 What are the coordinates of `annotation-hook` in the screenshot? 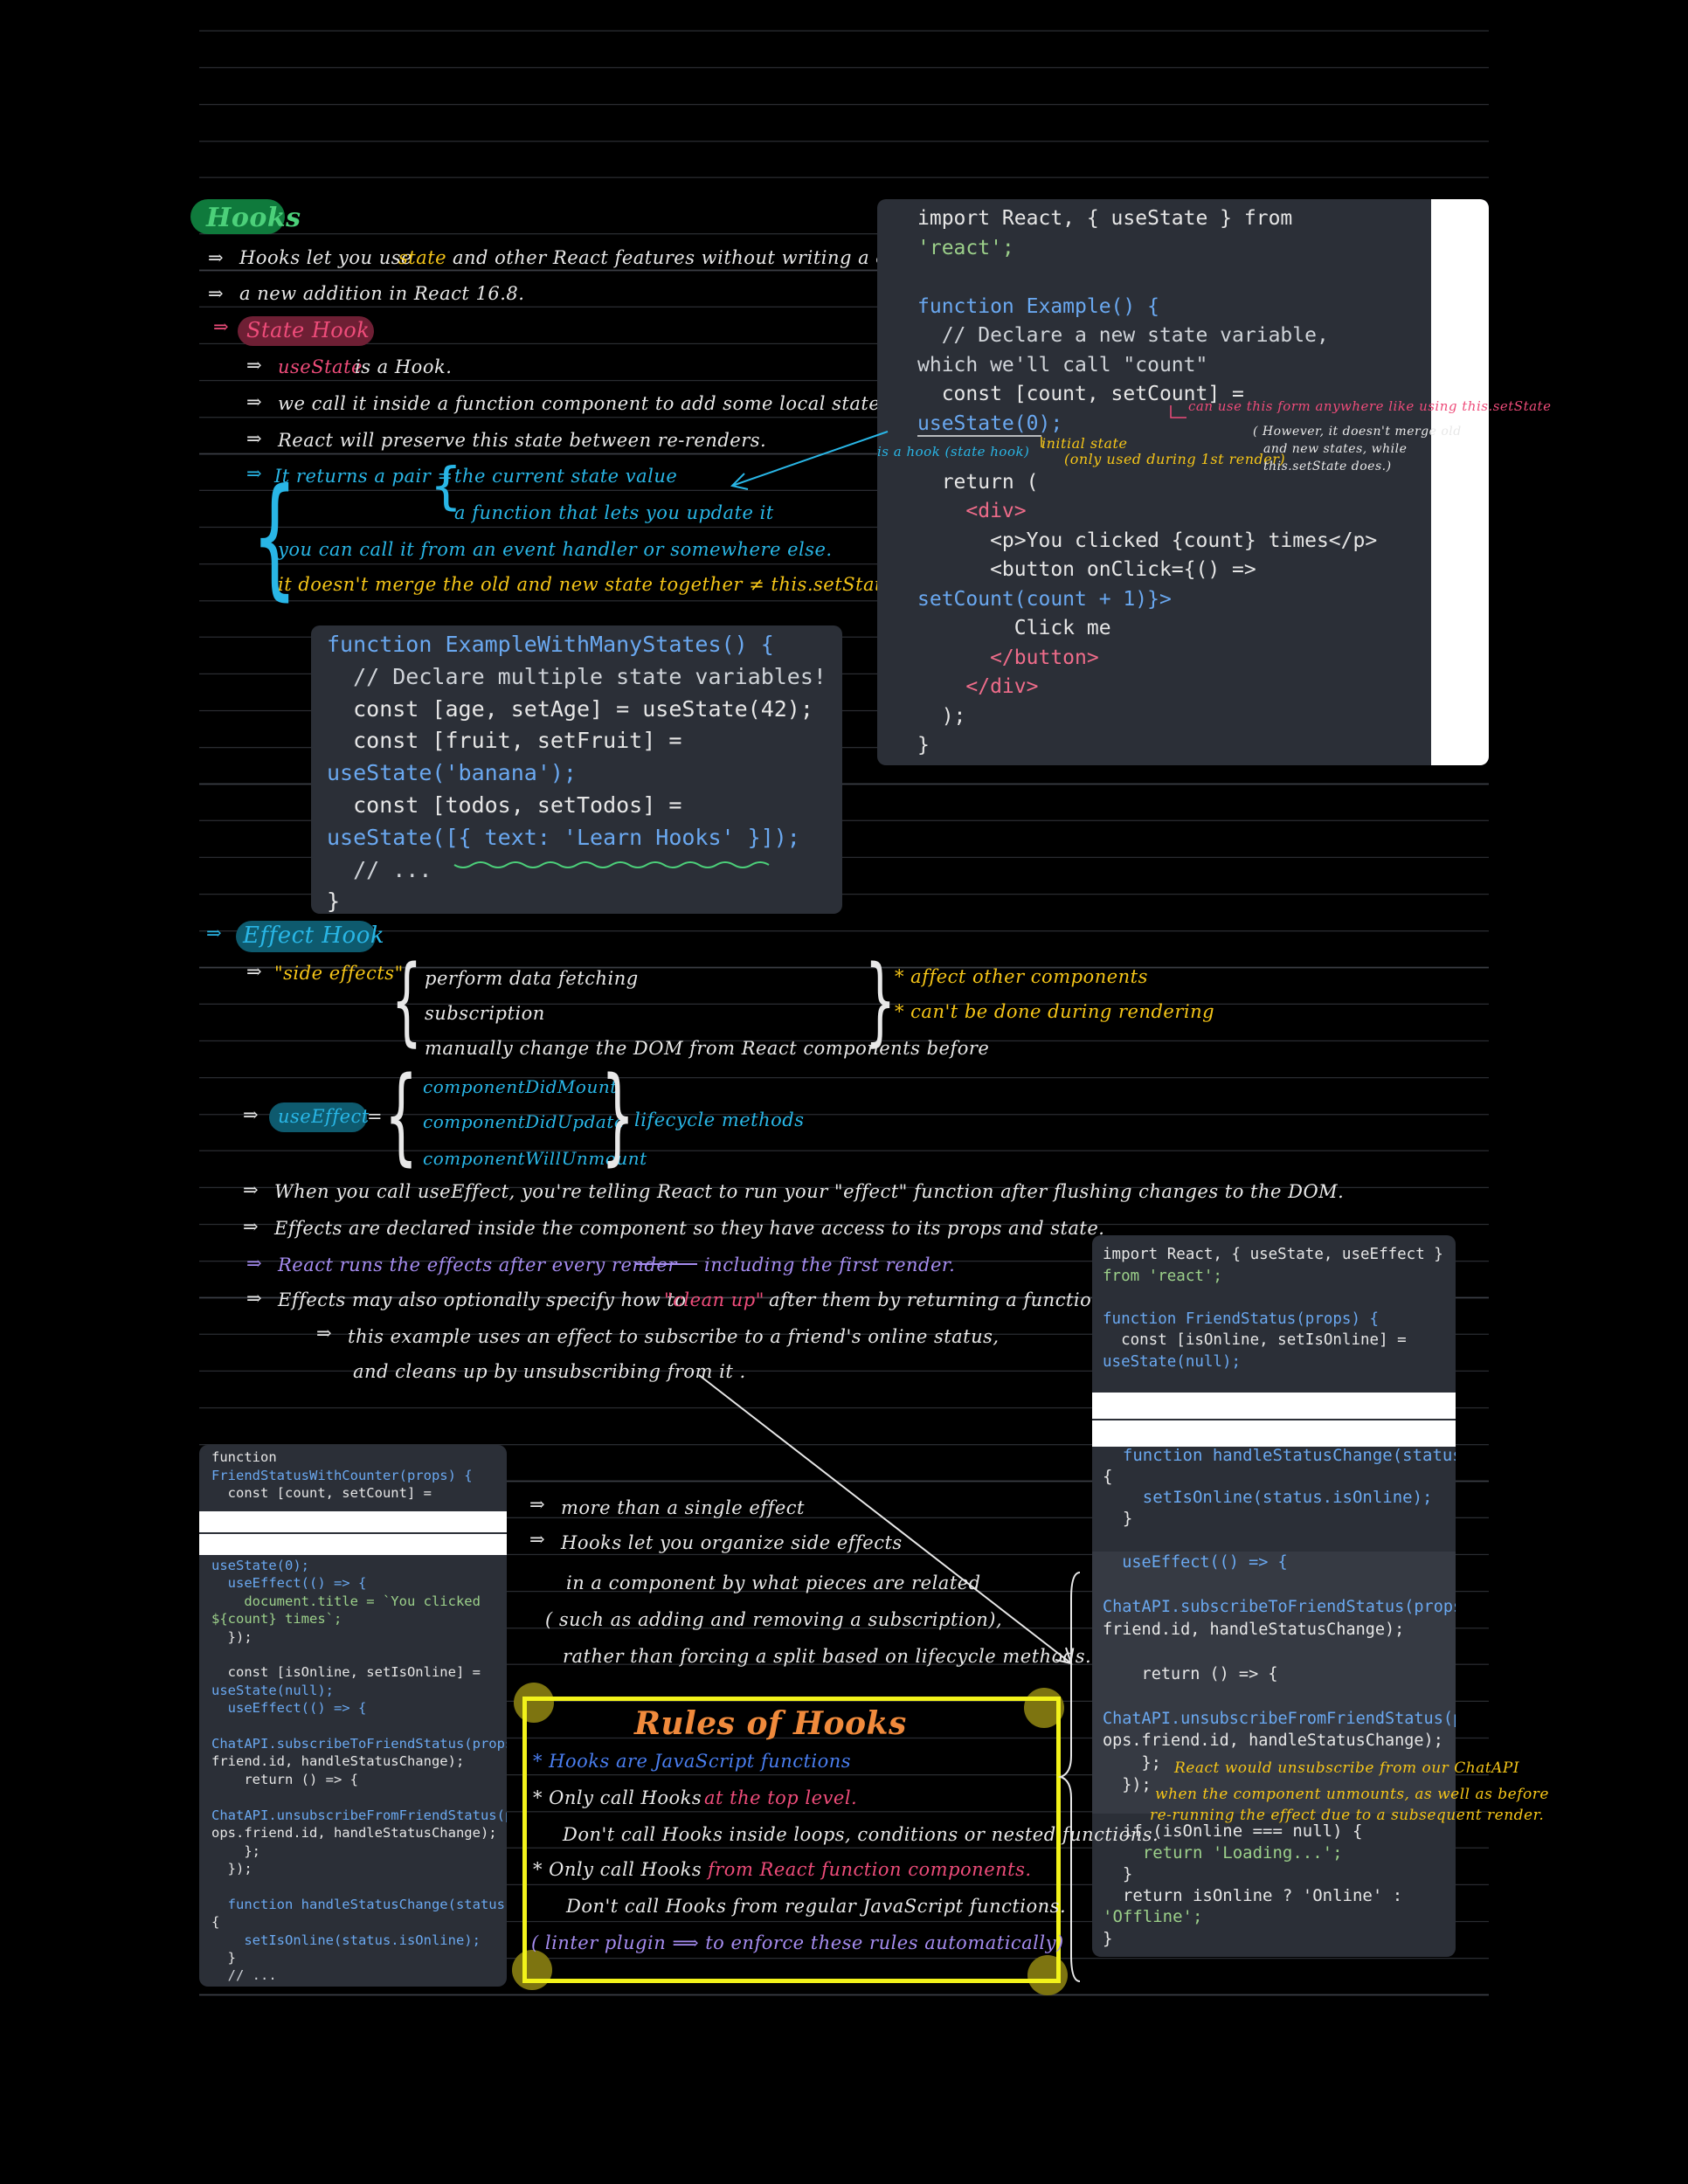 It's located at (1178, 411).